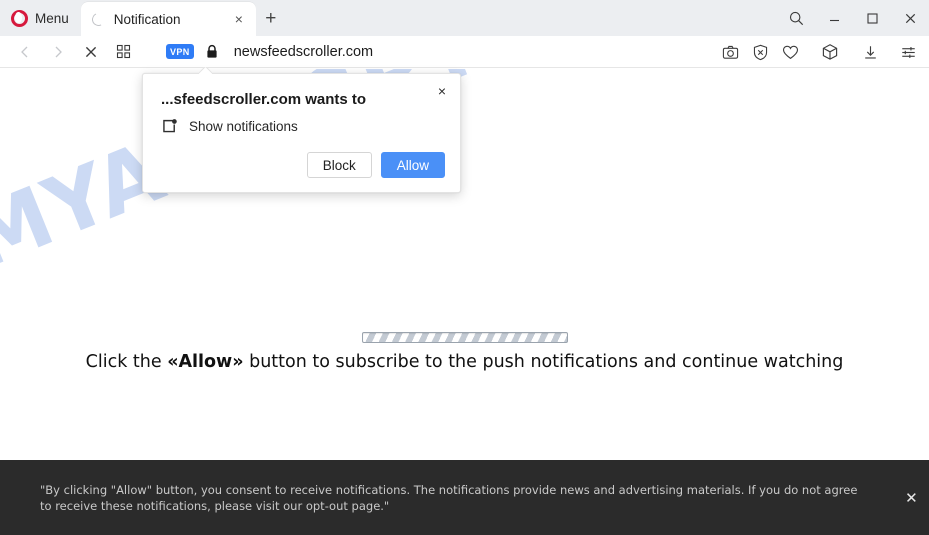 The width and height of the screenshot is (929, 535). What do you see at coordinates (412, 165) in the screenshot?
I see `allow-button: Allow` at bounding box center [412, 165].